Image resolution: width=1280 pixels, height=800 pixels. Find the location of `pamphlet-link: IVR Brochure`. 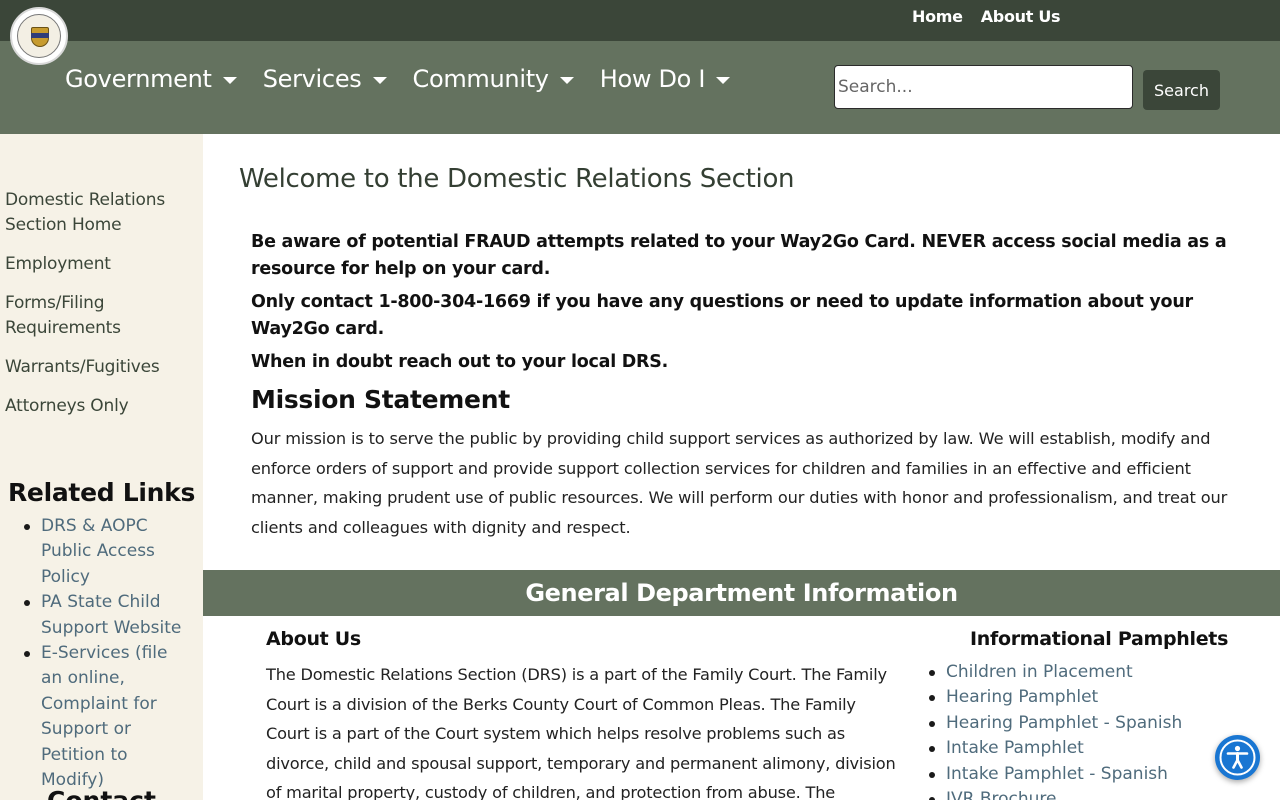

pamphlet-link: IVR Brochure is located at coordinates (1001, 794).